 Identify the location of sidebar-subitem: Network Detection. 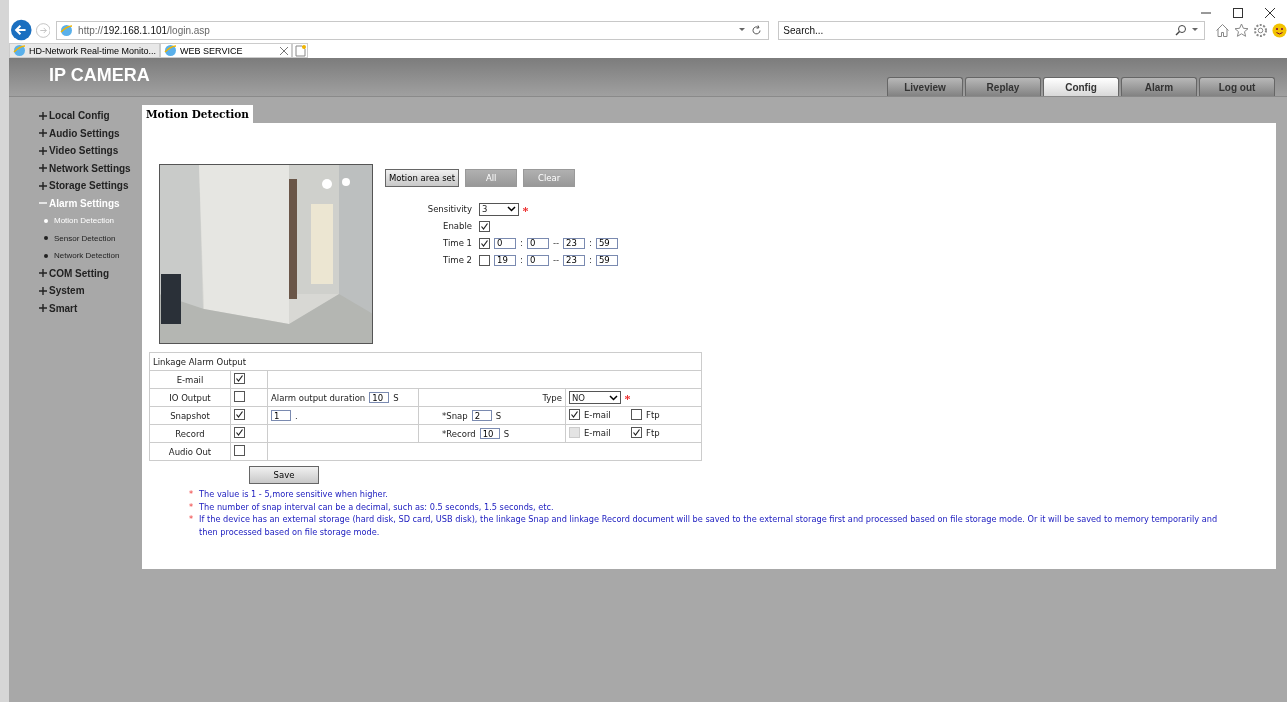
(90, 255).